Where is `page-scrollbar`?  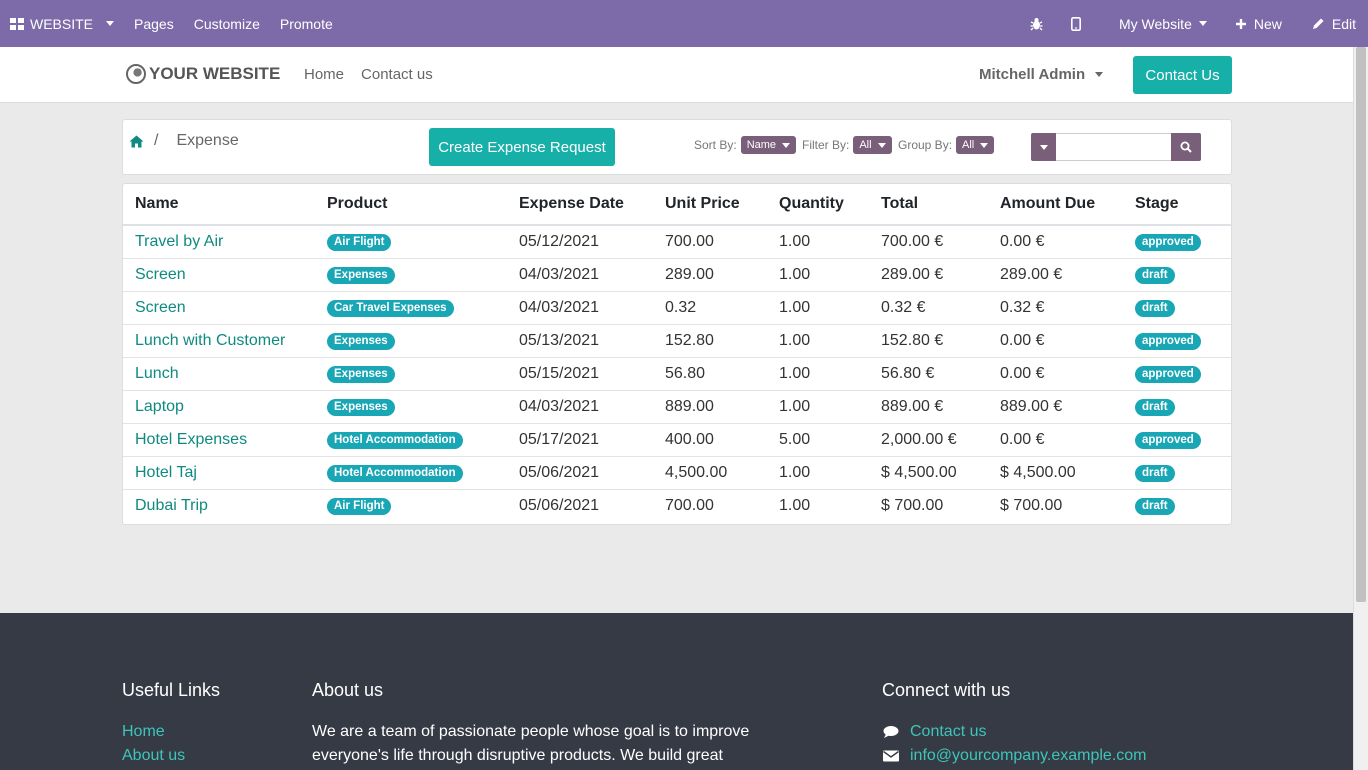
page-scrollbar is located at coordinates (1360, 408).